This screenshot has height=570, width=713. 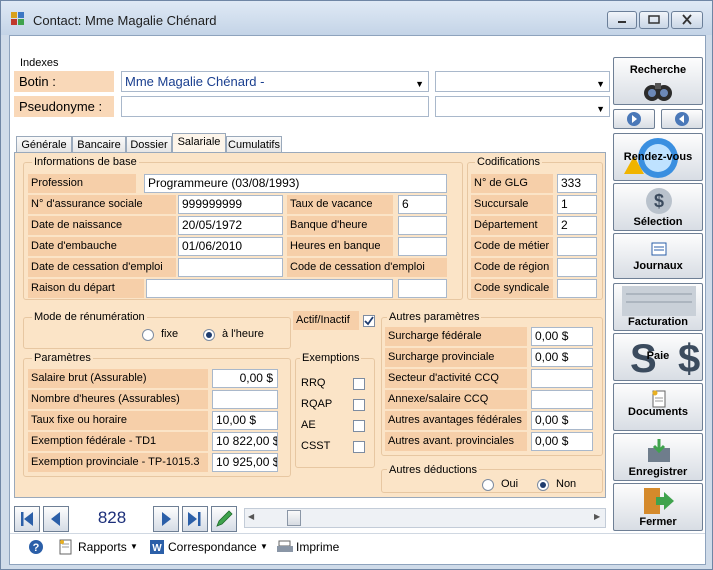 What do you see at coordinates (422, 246) in the screenshot?
I see `heures-banque-input` at bounding box center [422, 246].